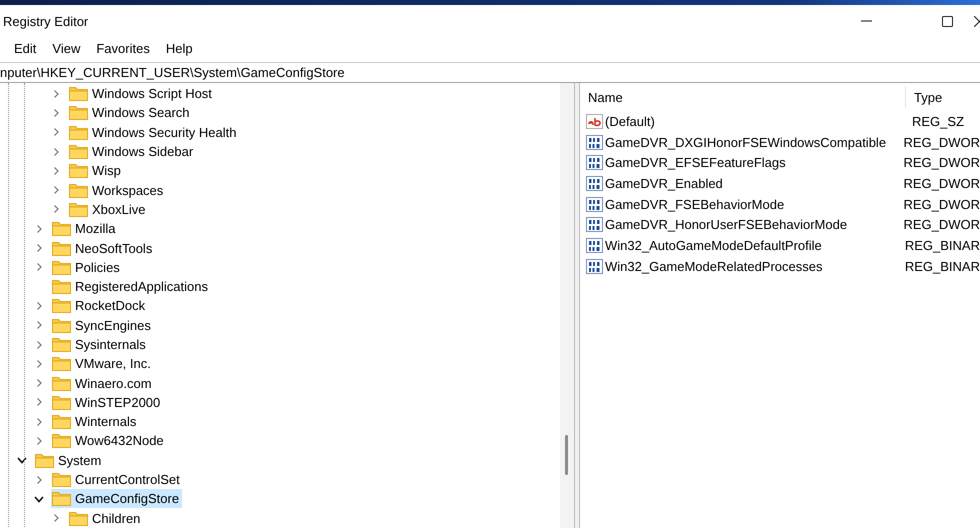  I want to click on tree-item: Wisp, so click(96, 170).